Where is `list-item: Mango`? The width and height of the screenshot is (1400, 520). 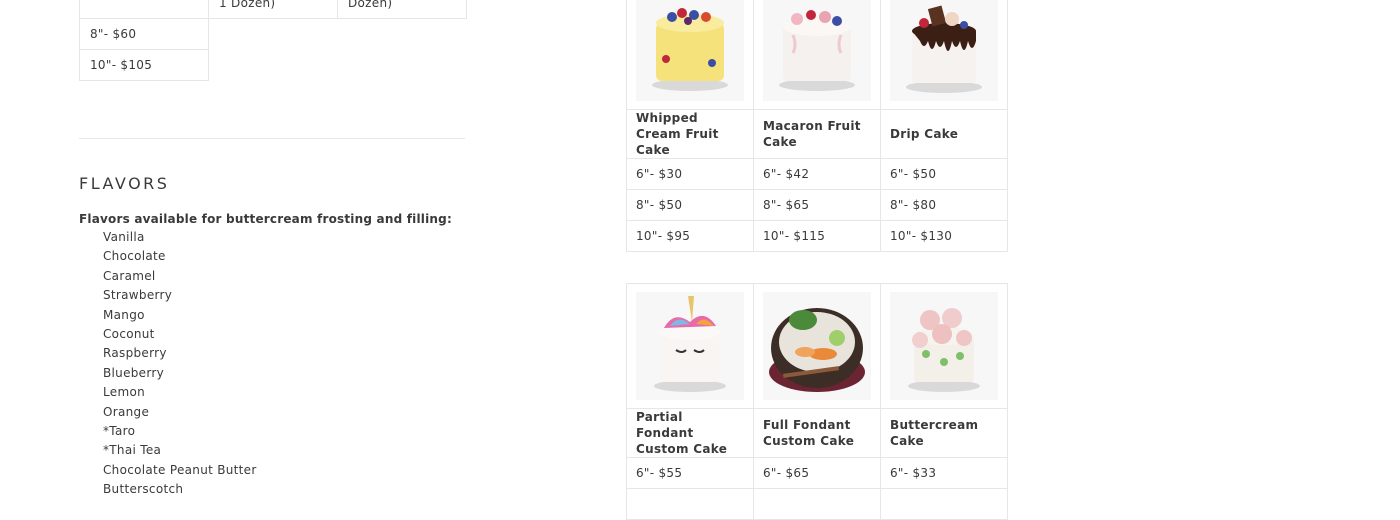 list-item: Mango is located at coordinates (124, 314).